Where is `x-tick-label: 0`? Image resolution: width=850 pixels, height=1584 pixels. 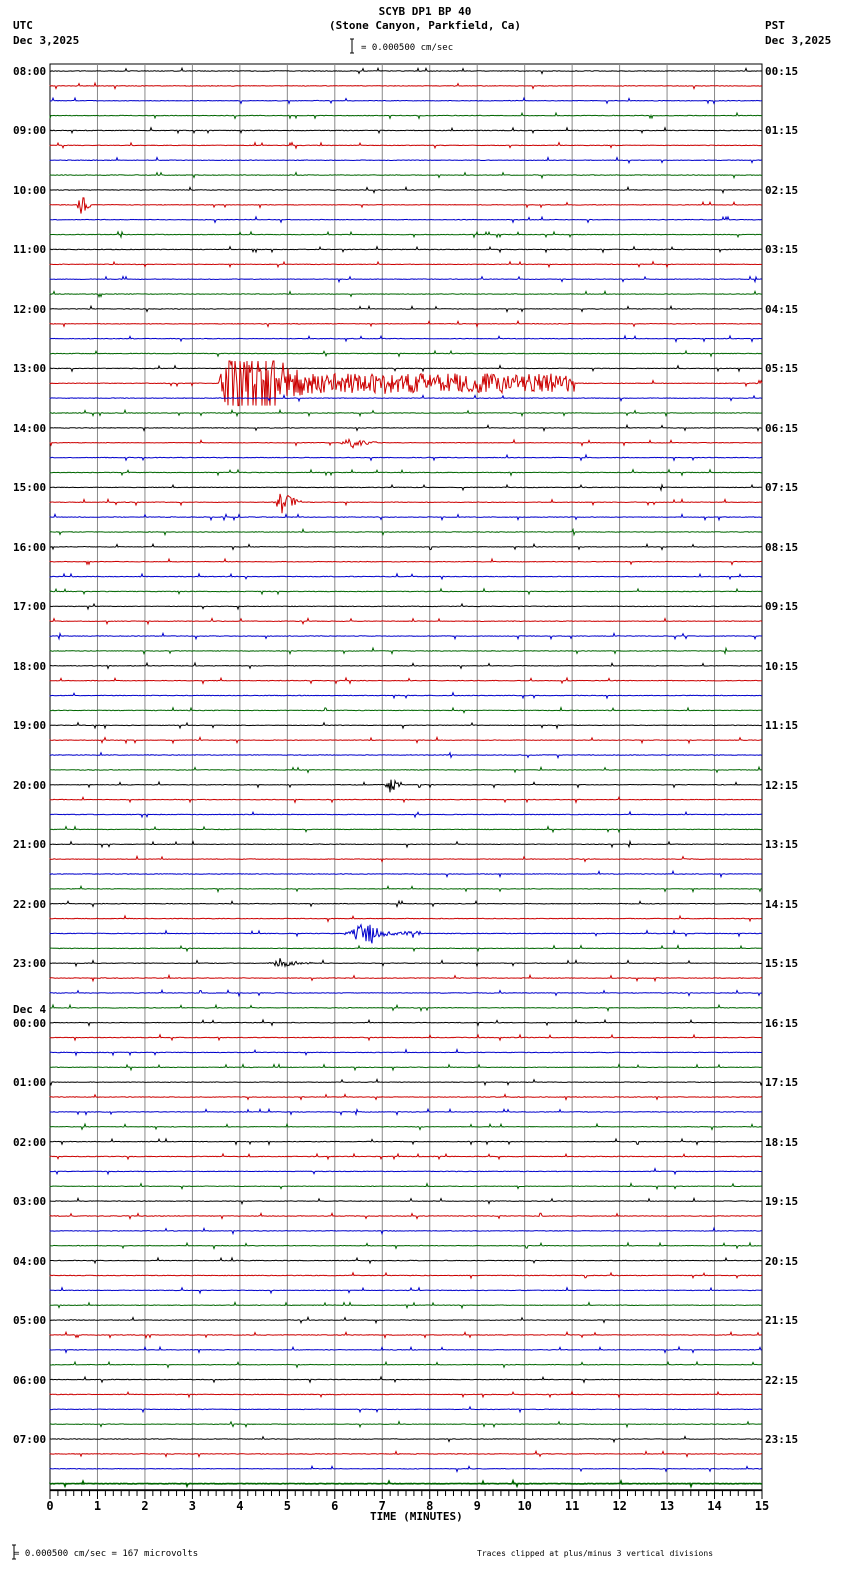 x-tick-label: 0 is located at coordinates (49, 1506).